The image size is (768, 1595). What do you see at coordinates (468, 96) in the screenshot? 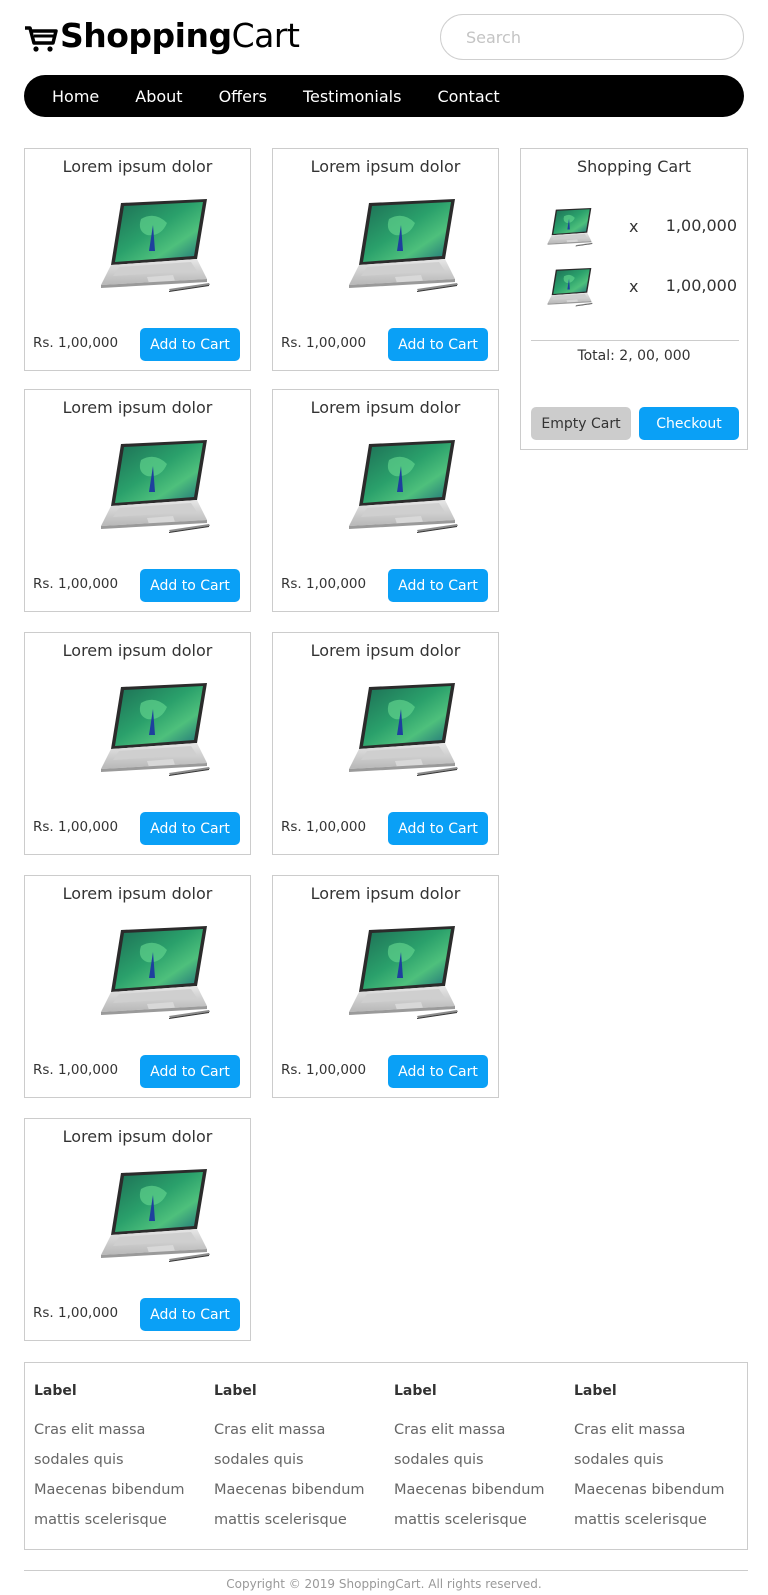
I see `nav-contact: Contact` at bounding box center [468, 96].